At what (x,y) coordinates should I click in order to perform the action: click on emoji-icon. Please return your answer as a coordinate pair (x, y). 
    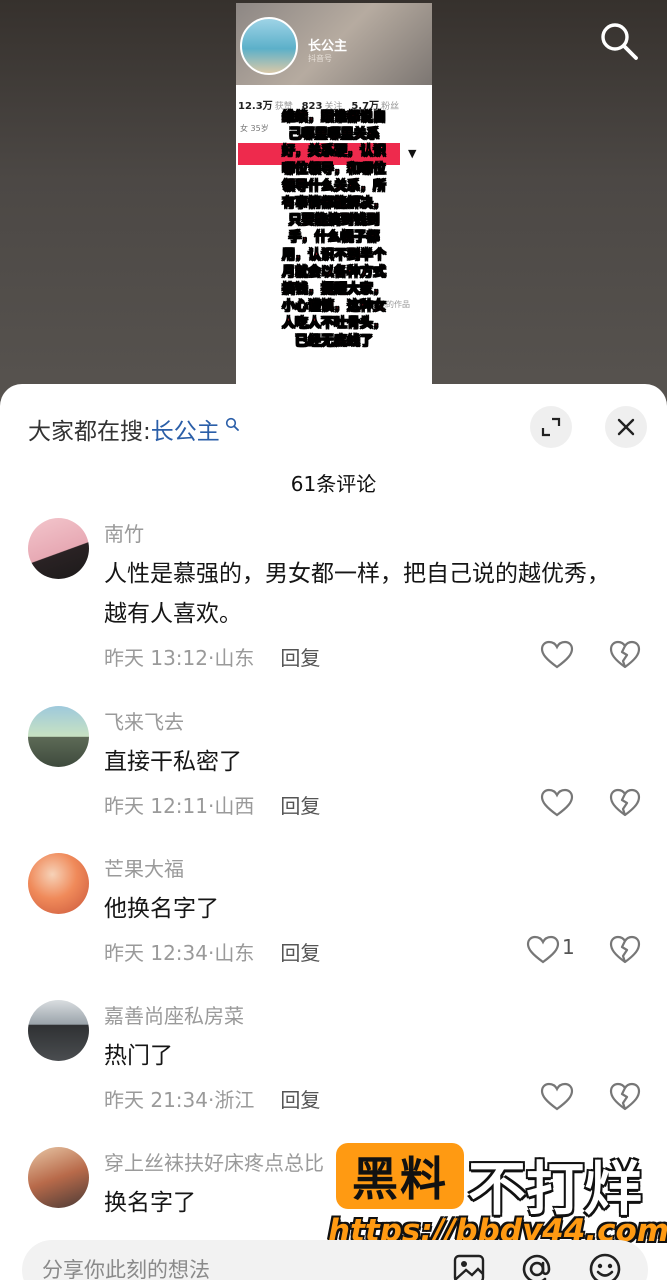
    Looking at the image, I should click on (605, 1266).